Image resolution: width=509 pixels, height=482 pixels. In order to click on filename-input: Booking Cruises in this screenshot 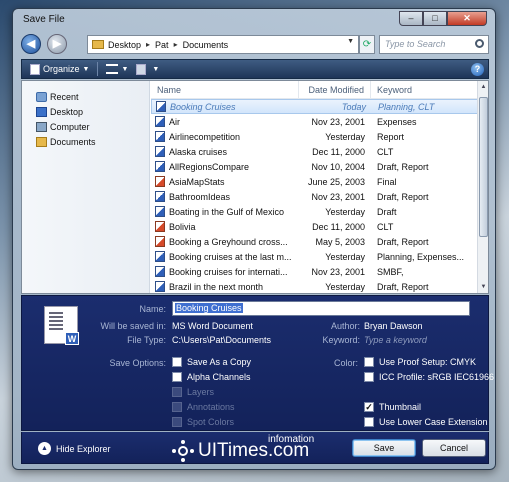, I will do `click(321, 308)`.